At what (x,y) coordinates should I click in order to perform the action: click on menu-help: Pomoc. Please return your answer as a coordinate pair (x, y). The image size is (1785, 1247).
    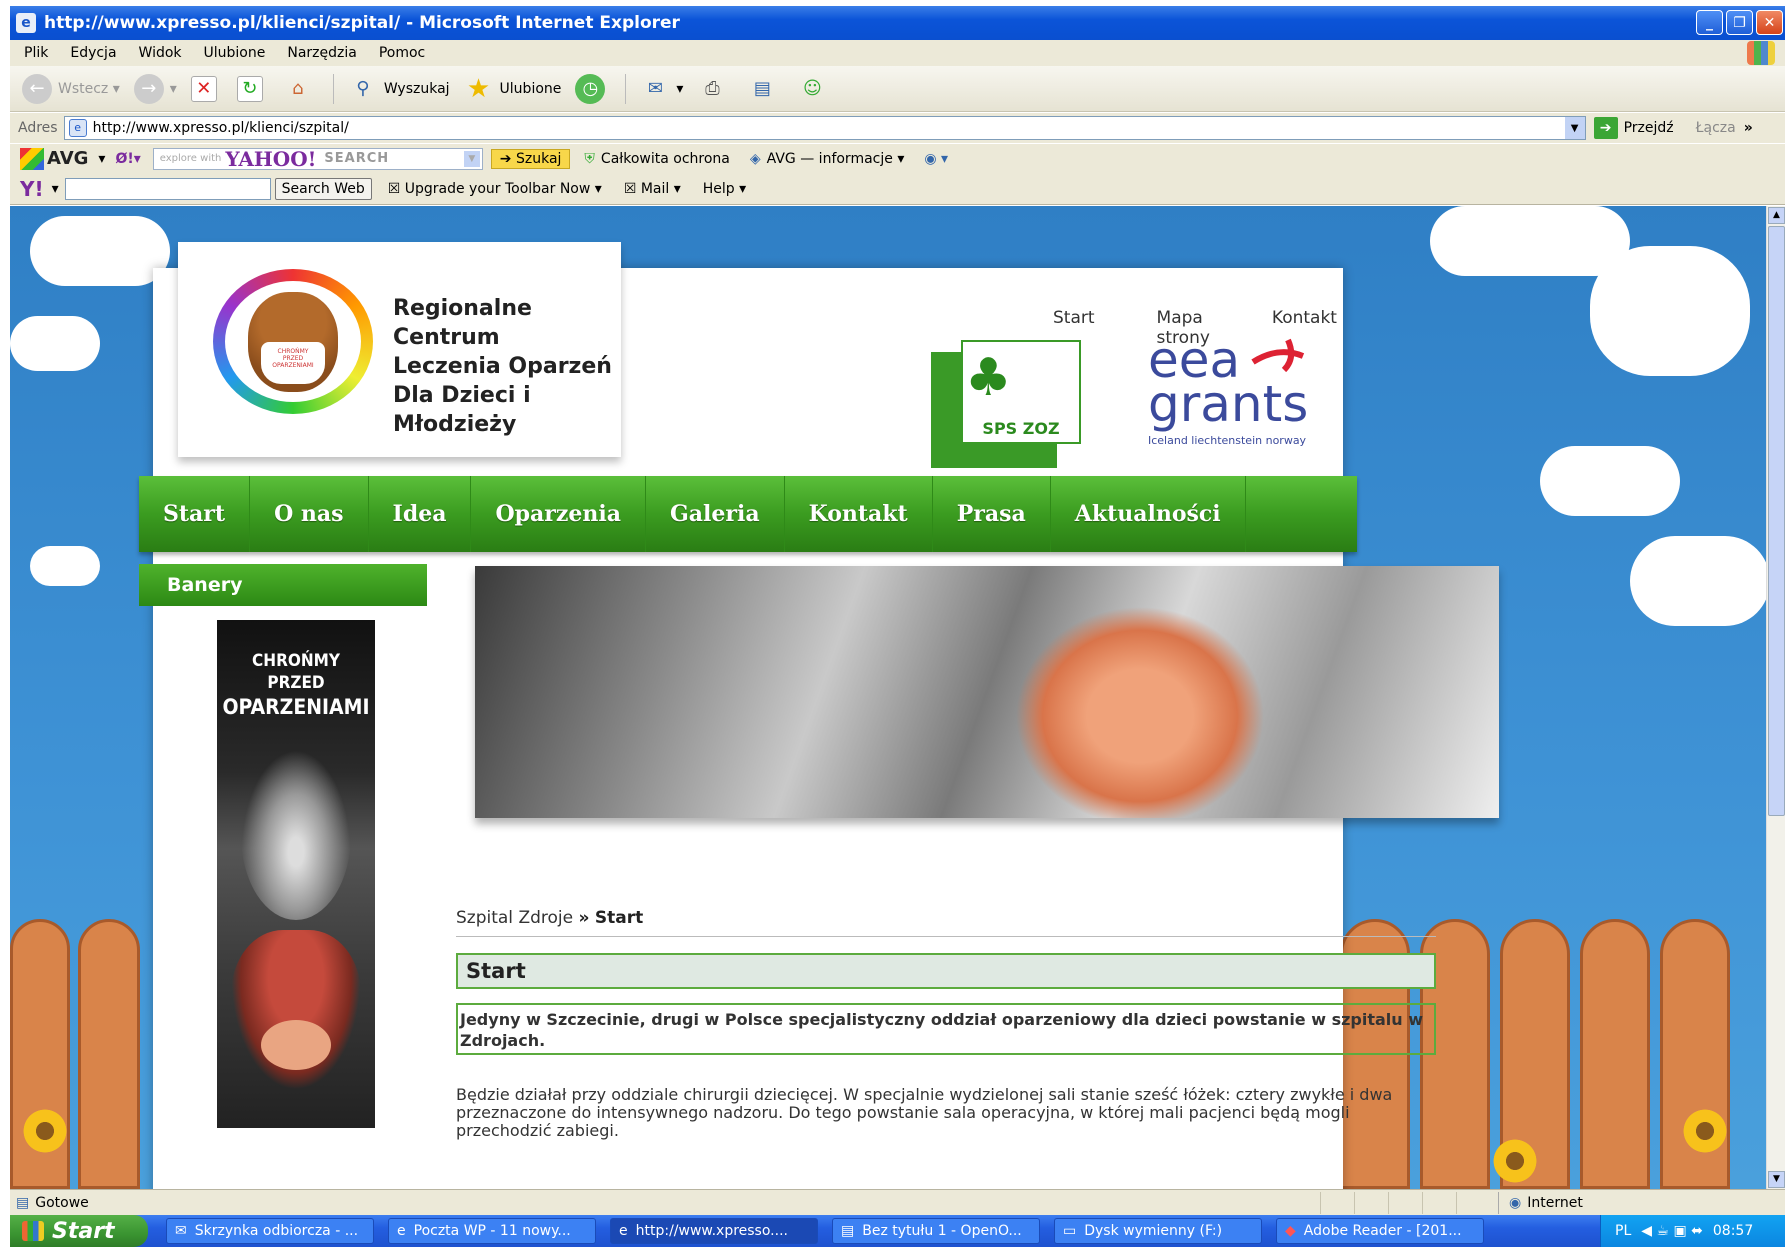
    Looking at the image, I should click on (402, 53).